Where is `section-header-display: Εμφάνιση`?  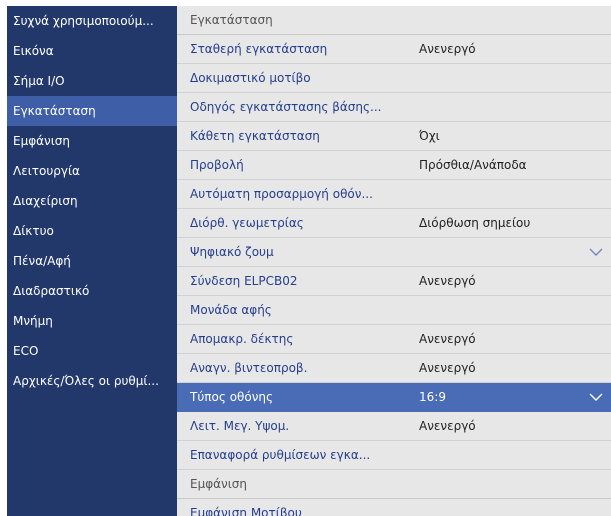
section-header-display: Εμφάνιση is located at coordinates (394, 484).